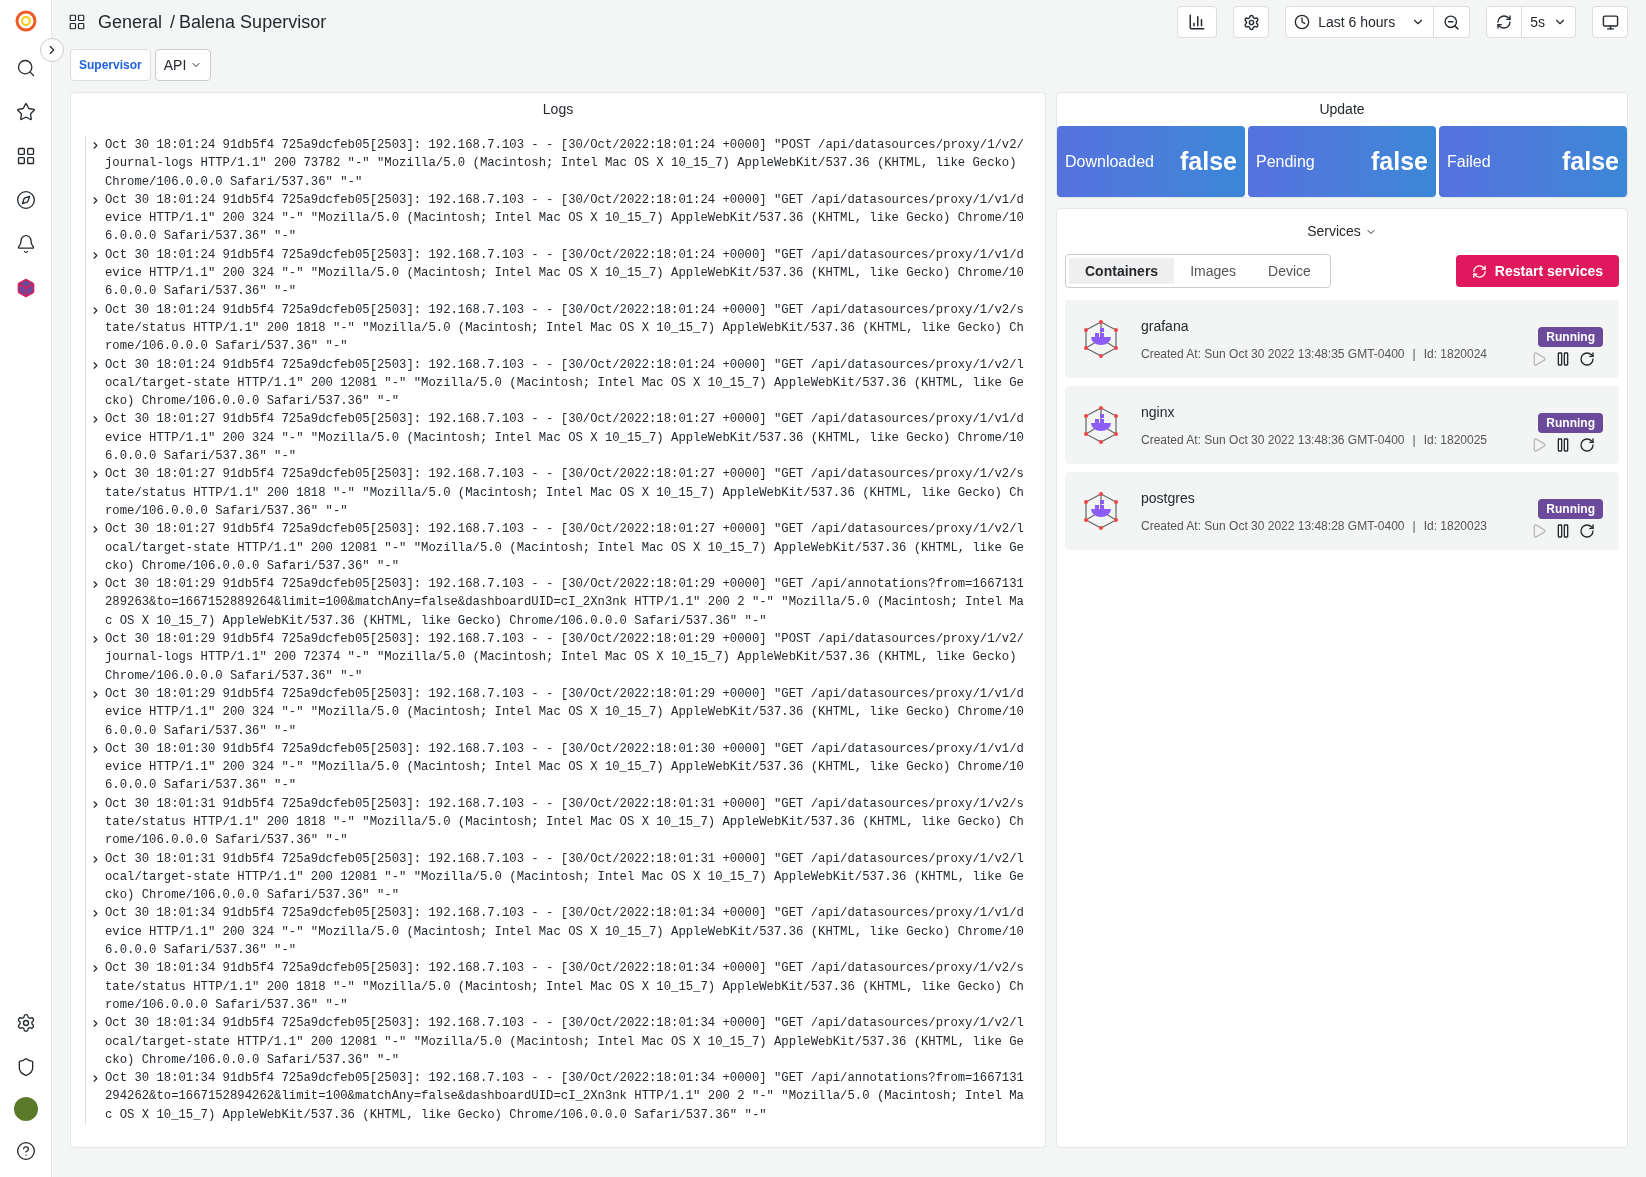 Image resolution: width=1646 pixels, height=1177 pixels. I want to click on log-line: Oct 30 18:01:29 91db5f4 725a9dcfeb05[2503]: 192.168.7.103 - - [30/Oct/2022:18:01:29 +0000] "GET /api/annotations?from=1667131289263&to=1667152889264&limit=100&matchAny=false&dashboardUID=cI_2Xn3nk HTTP/1.1" 200 2 "-" "Mozilla/5.0 (Macintosh; Intel Mac OS X 10_15_7) AppleWebKit/537.36 (KHTML, like Gecko) Chrome/106.0.0.0 Safari/537.36" "-", so click(568, 602).